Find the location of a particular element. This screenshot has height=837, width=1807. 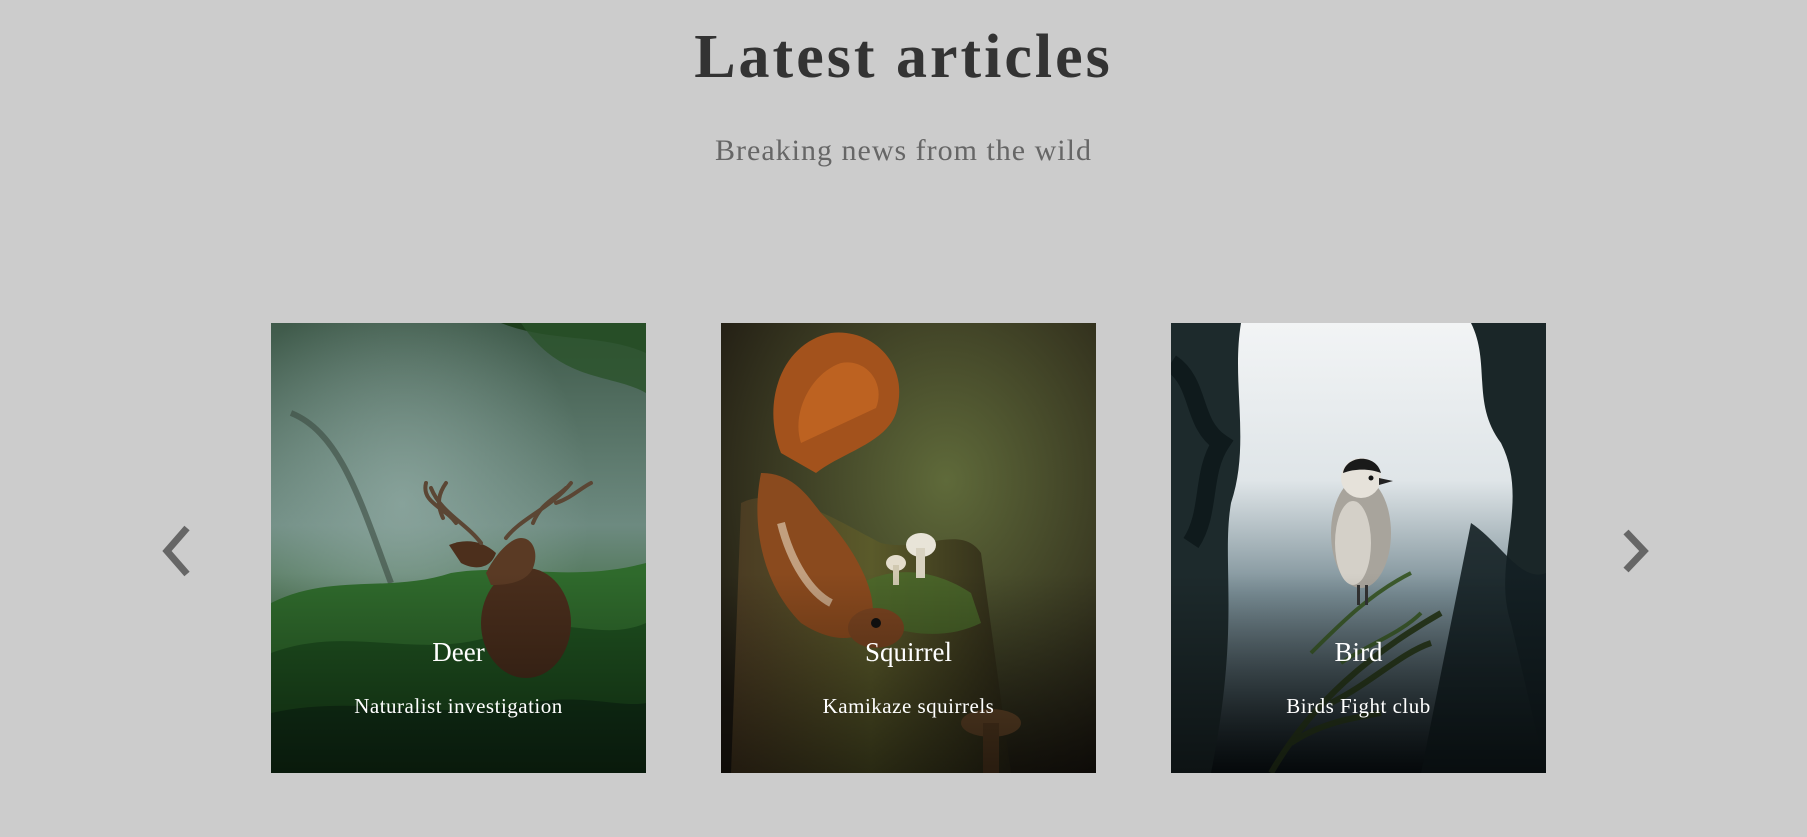

card-caption: Naturalist investigation is located at coordinates (458, 706).